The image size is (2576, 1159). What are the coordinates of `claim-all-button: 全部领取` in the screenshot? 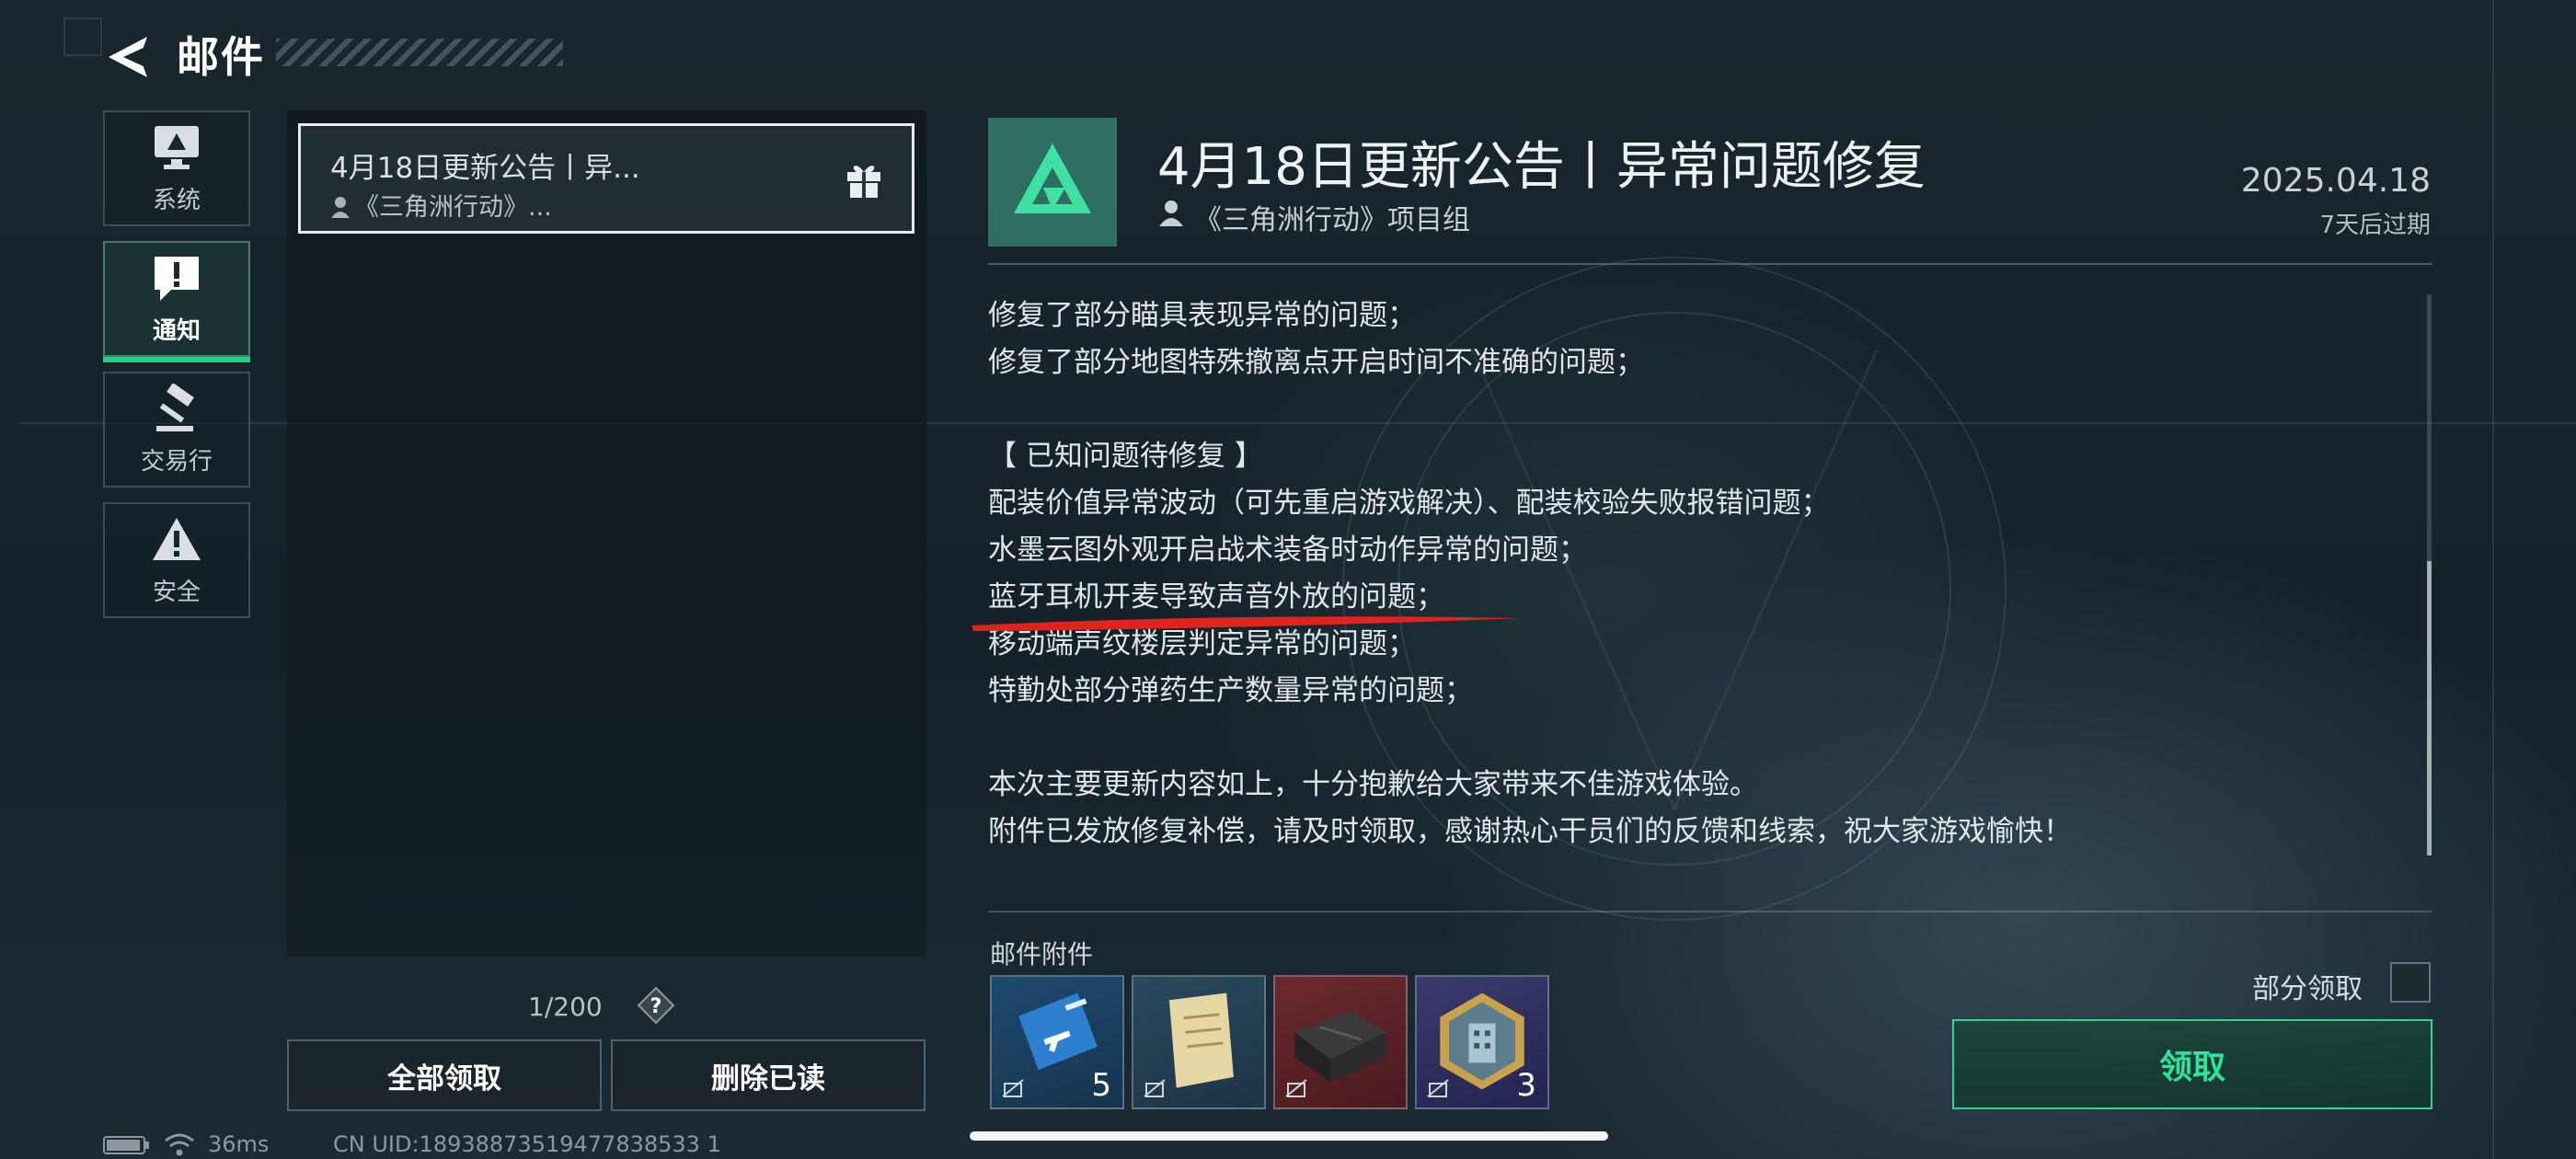 It's located at (444, 1075).